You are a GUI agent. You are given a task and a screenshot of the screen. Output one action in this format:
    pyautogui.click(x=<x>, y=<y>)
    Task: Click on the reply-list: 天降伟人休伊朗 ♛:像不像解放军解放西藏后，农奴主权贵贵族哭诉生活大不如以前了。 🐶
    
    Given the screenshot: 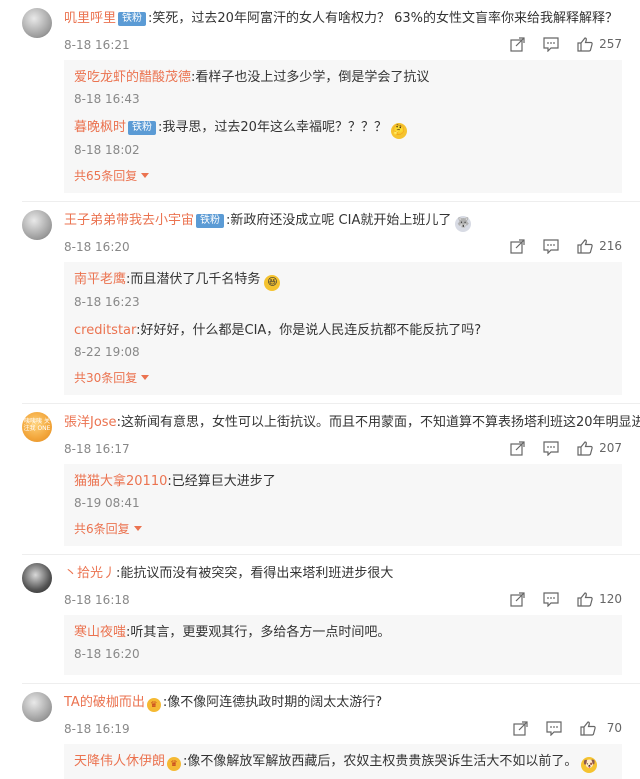 What is the action you would take?
    pyautogui.click(x=343, y=761)
    